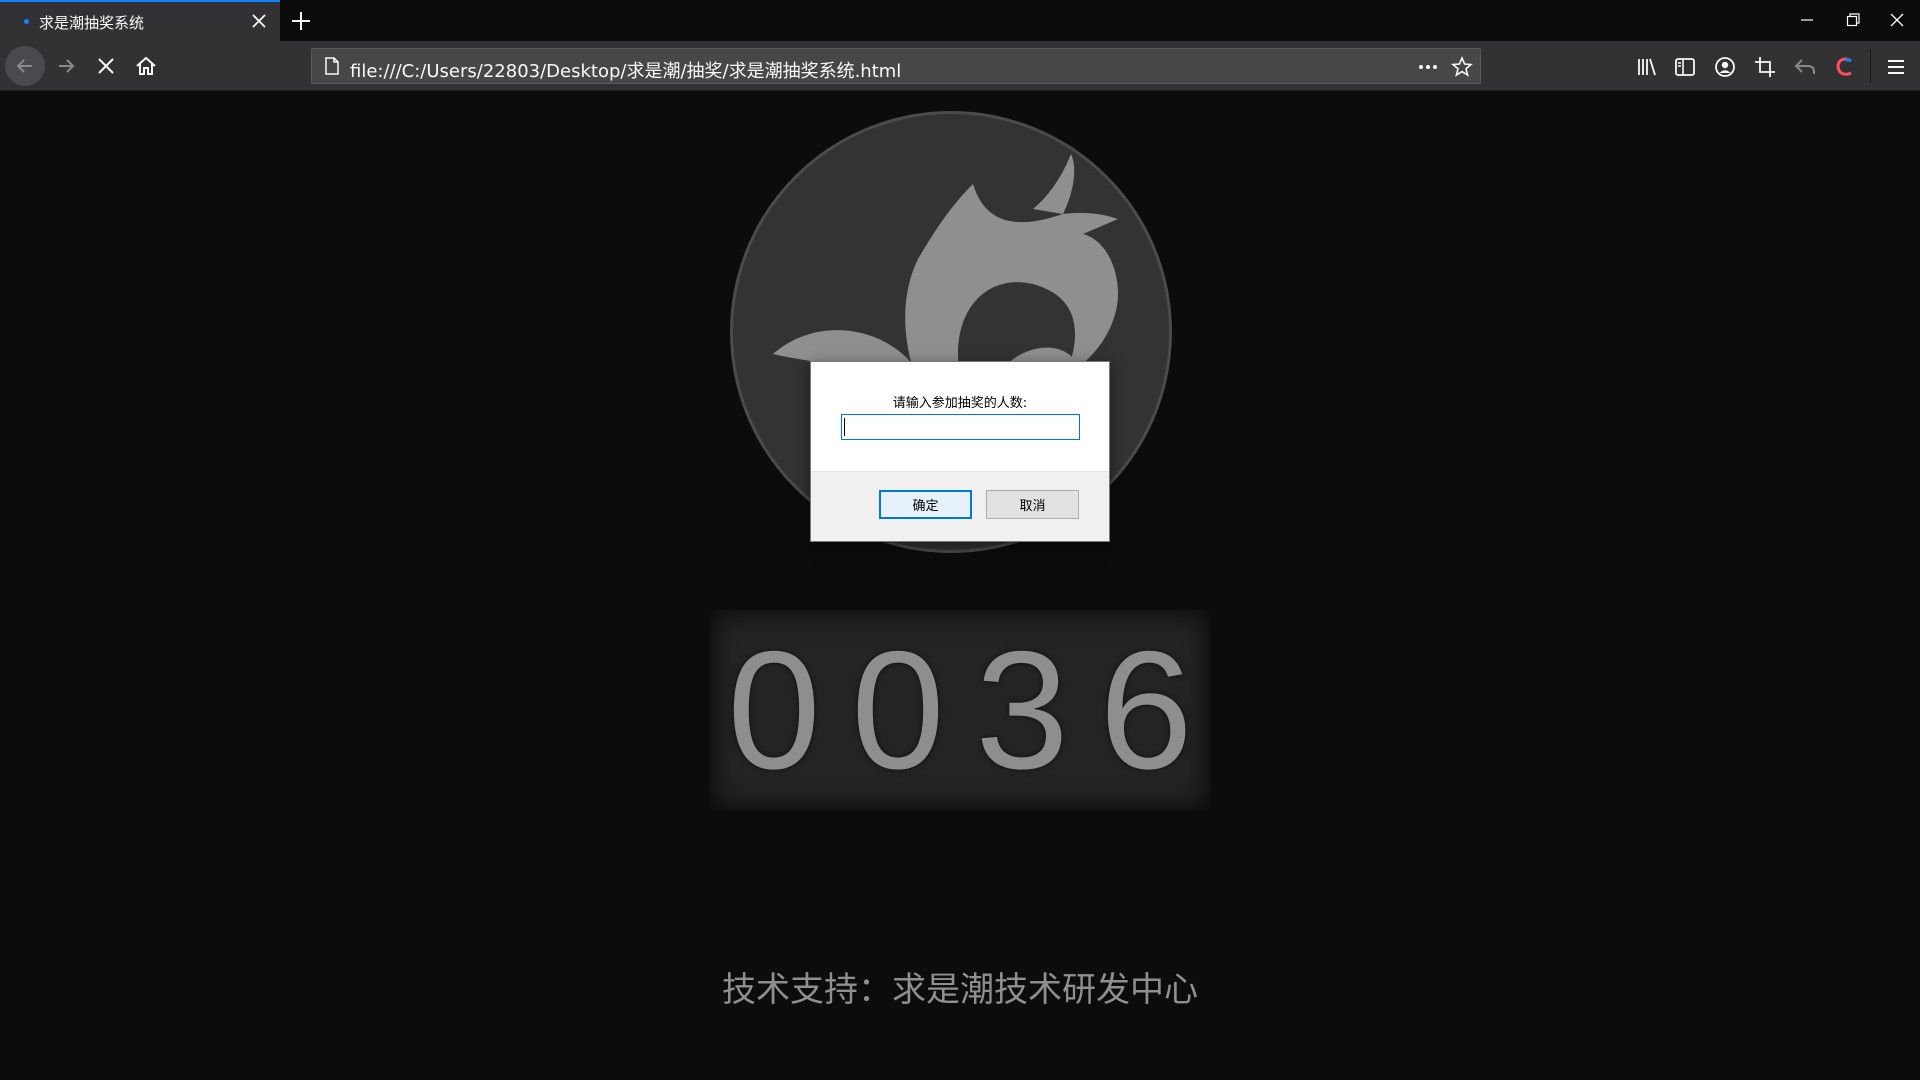  What do you see at coordinates (1428, 67) in the screenshot?
I see `page-actions-icon` at bounding box center [1428, 67].